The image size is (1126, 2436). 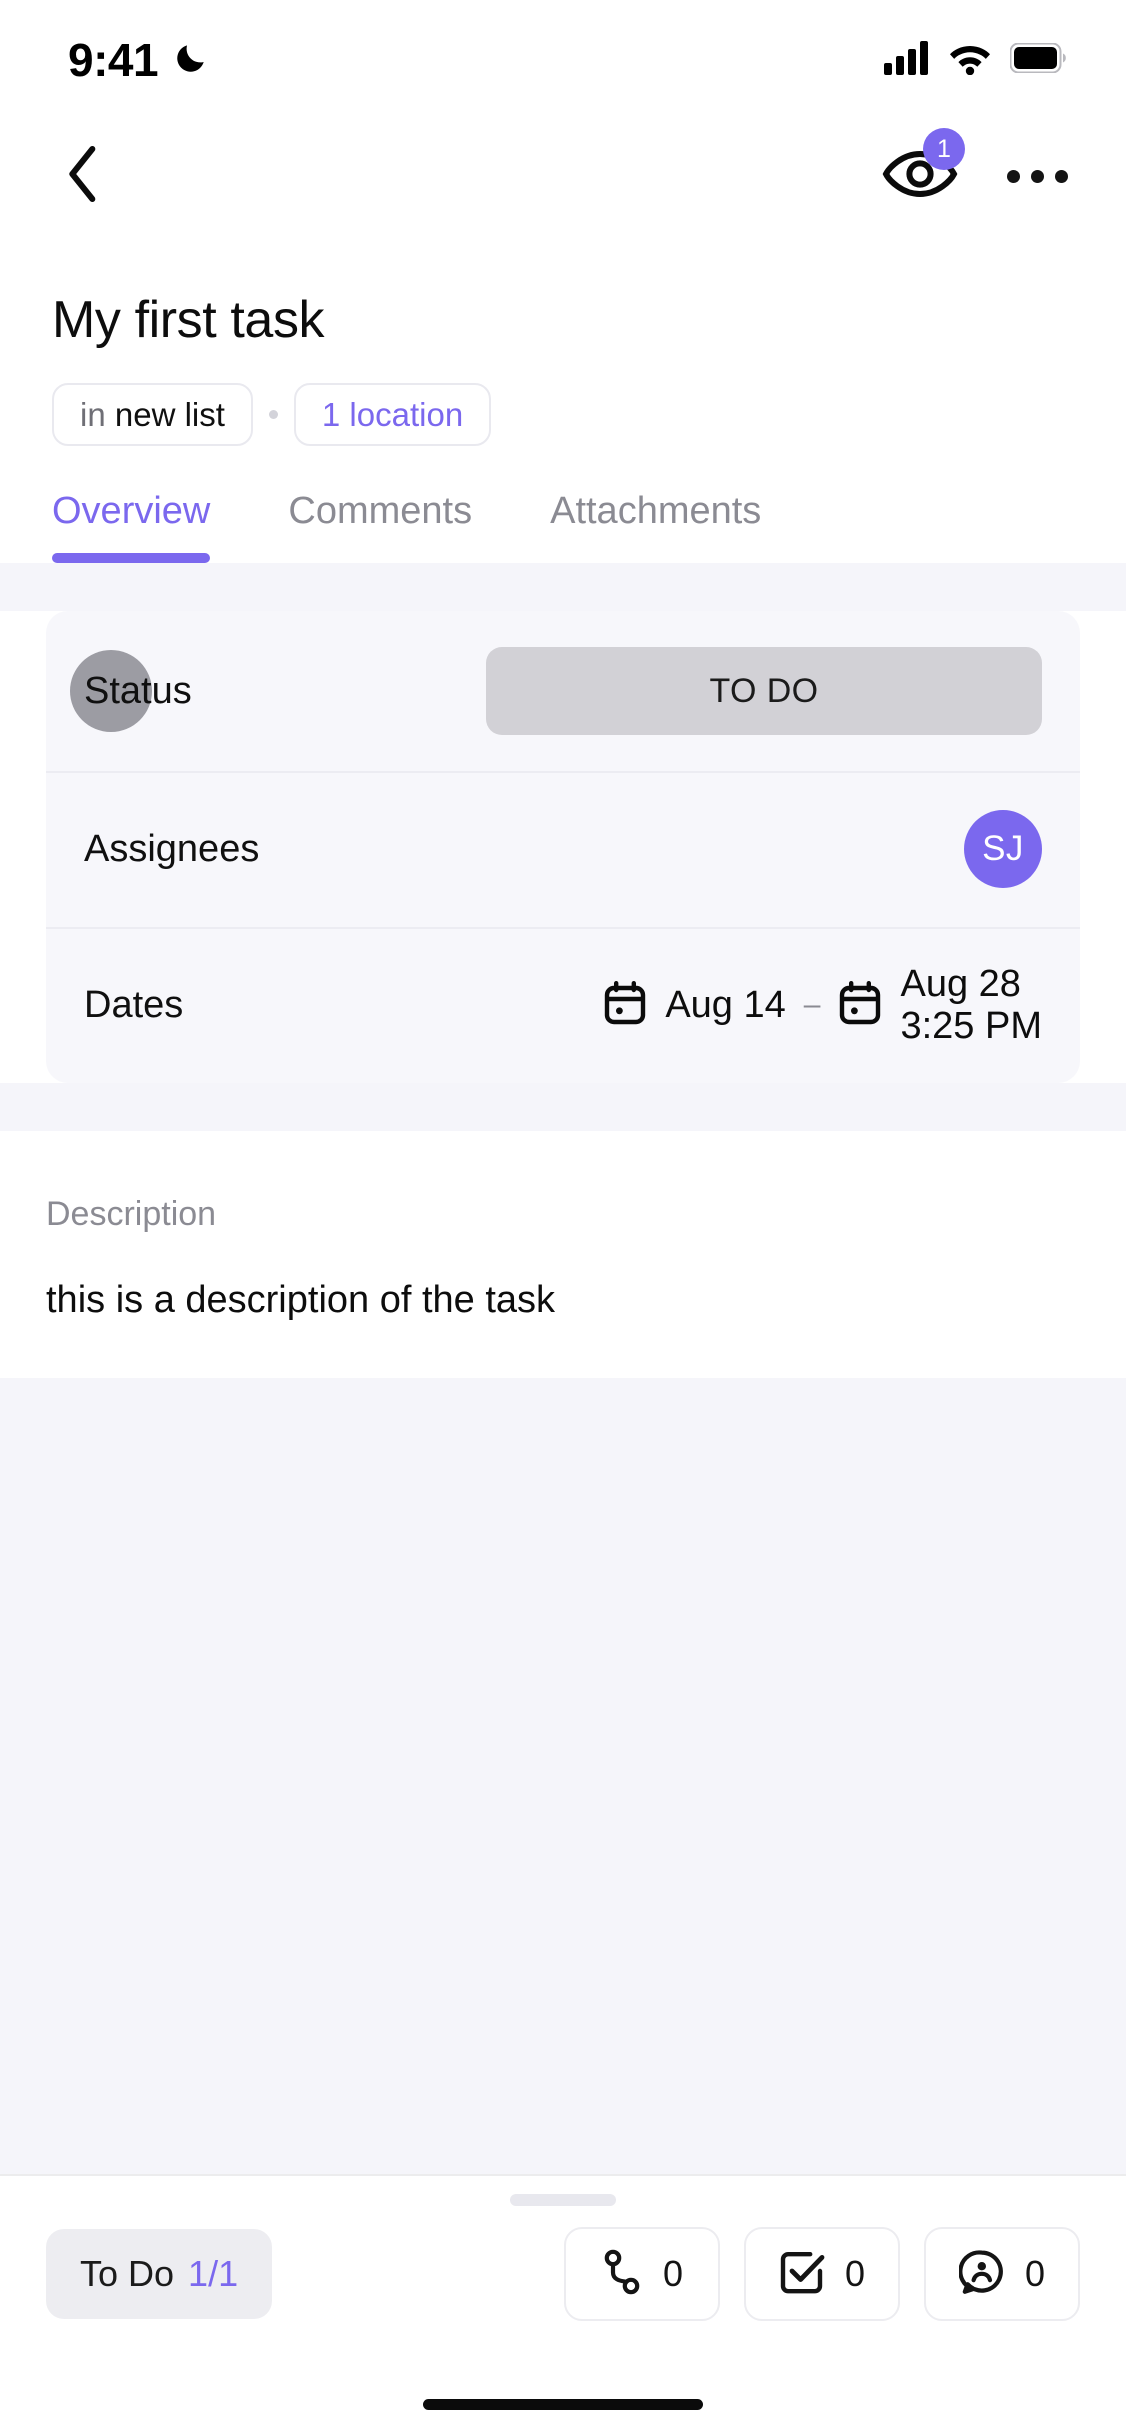 I want to click on quick-action-group: 0 0 0, so click(x=822, y=2274).